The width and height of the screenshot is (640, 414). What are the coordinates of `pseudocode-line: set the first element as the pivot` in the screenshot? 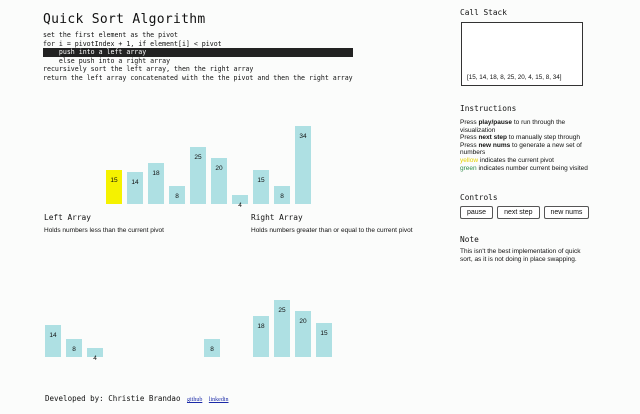 It's located at (110, 35).